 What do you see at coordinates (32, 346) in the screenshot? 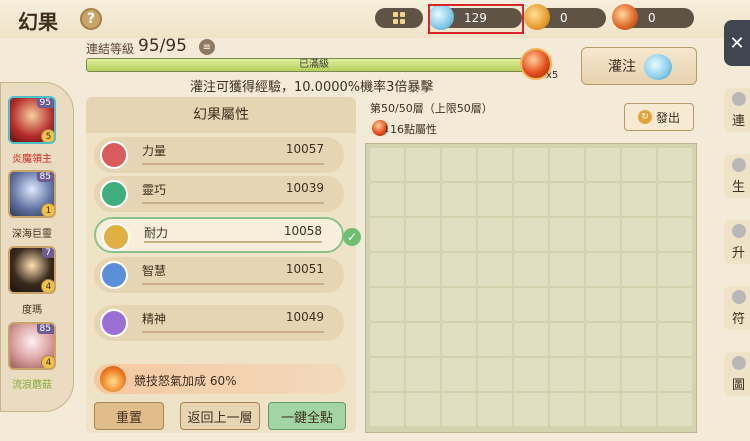
I see `character-avatar: 85 4` at bounding box center [32, 346].